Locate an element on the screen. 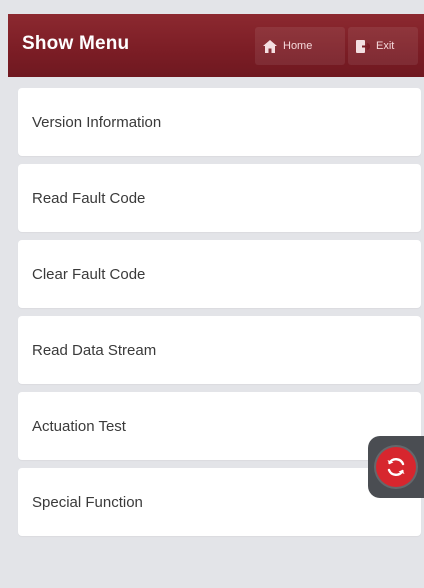  menu-item-label: Actuation Test is located at coordinates (79, 426).